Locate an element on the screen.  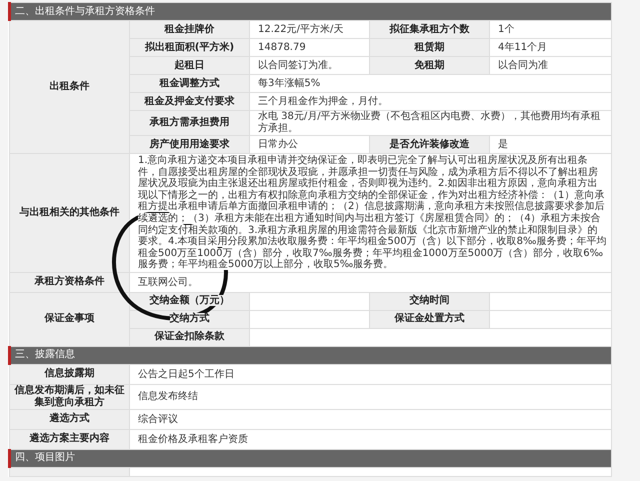
row-label: 遴选方案主要内容 is located at coordinates (70, 439).